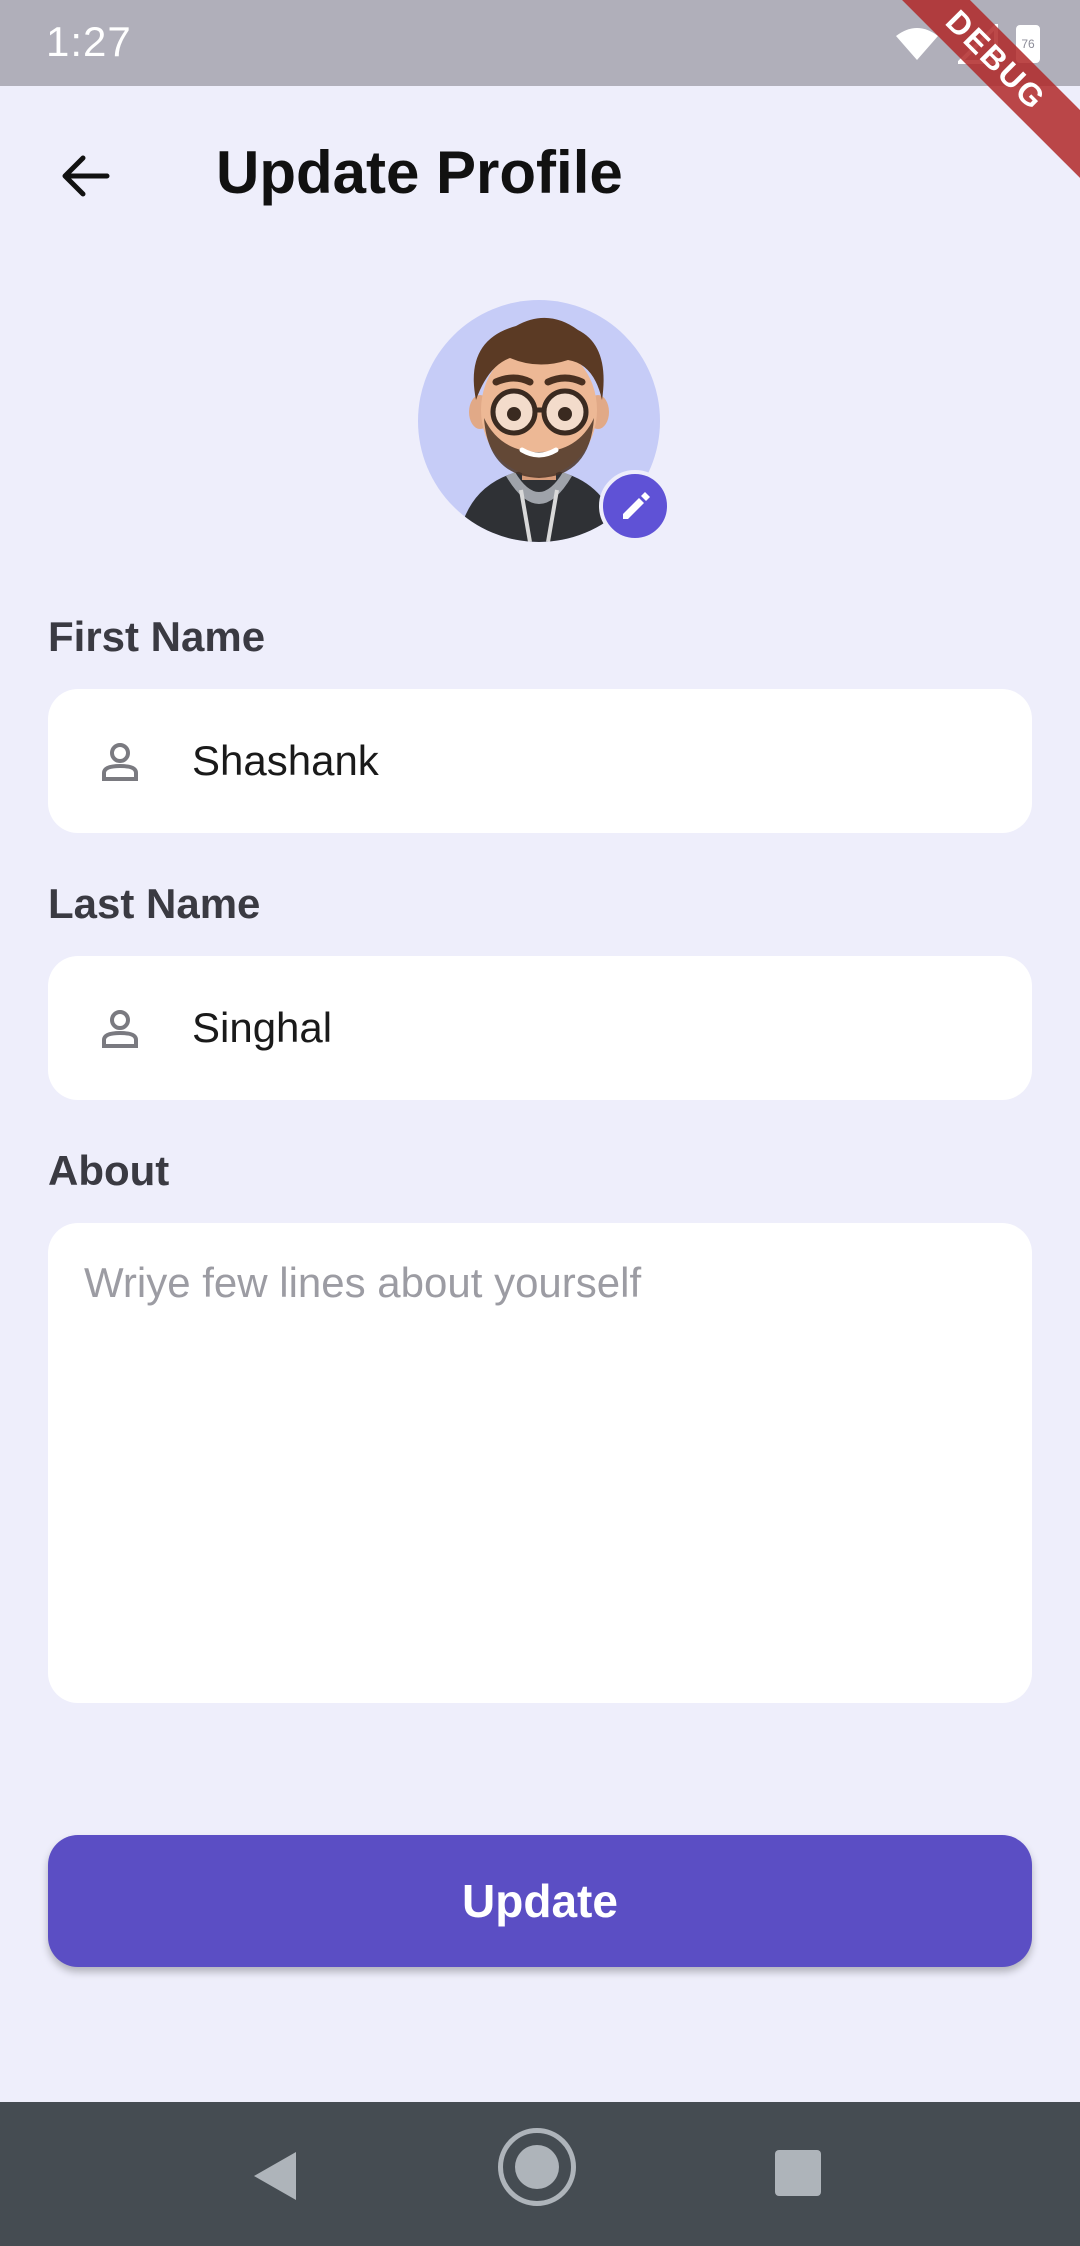 This screenshot has width=1080, height=2246. I want to click on last-name-input: Singhal, so click(262, 1028).